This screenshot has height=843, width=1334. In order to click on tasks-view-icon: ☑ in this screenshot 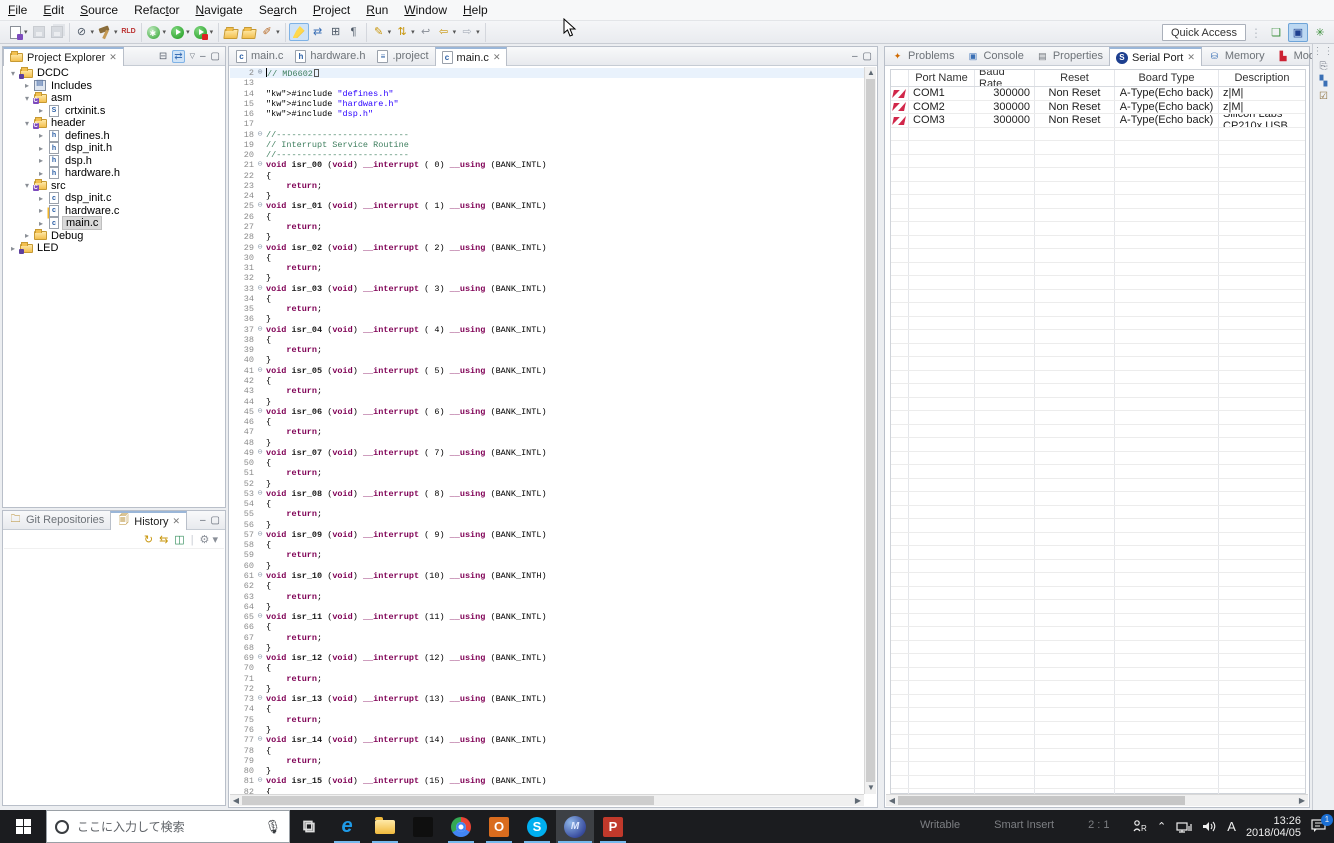, I will do `click(1323, 96)`.